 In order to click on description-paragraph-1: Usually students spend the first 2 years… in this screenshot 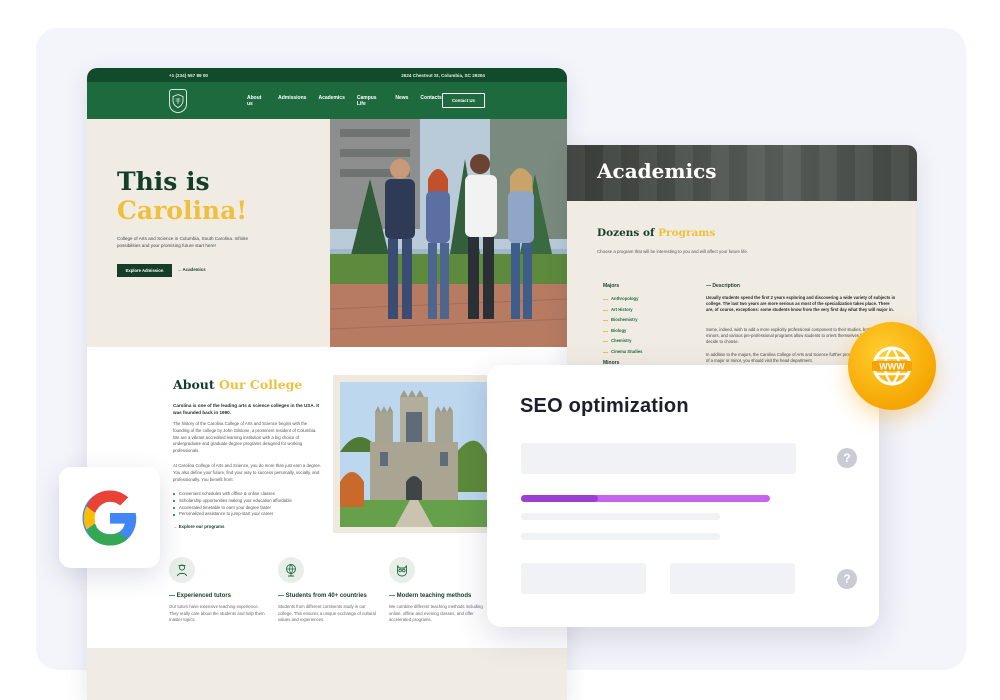, I will do `click(801, 304)`.